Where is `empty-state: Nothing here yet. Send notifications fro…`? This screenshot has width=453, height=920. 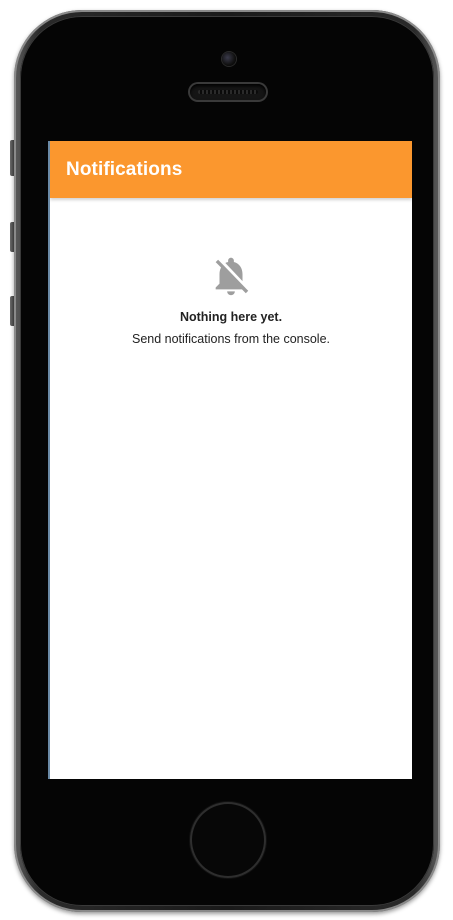 empty-state: Nothing here yet. Send notifications fro… is located at coordinates (231, 299).